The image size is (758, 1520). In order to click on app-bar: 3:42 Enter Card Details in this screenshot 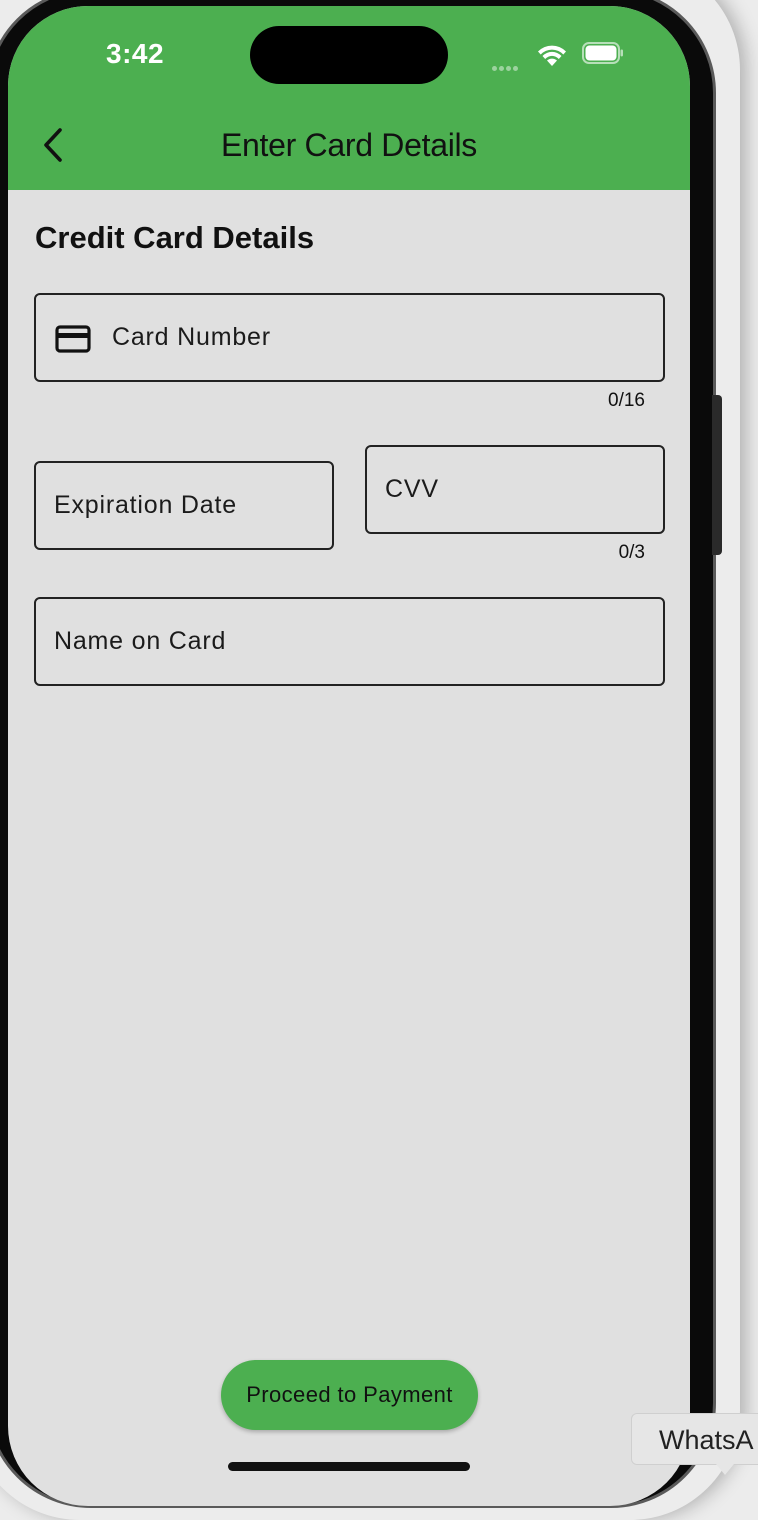, I will do `click(349, 98)`.